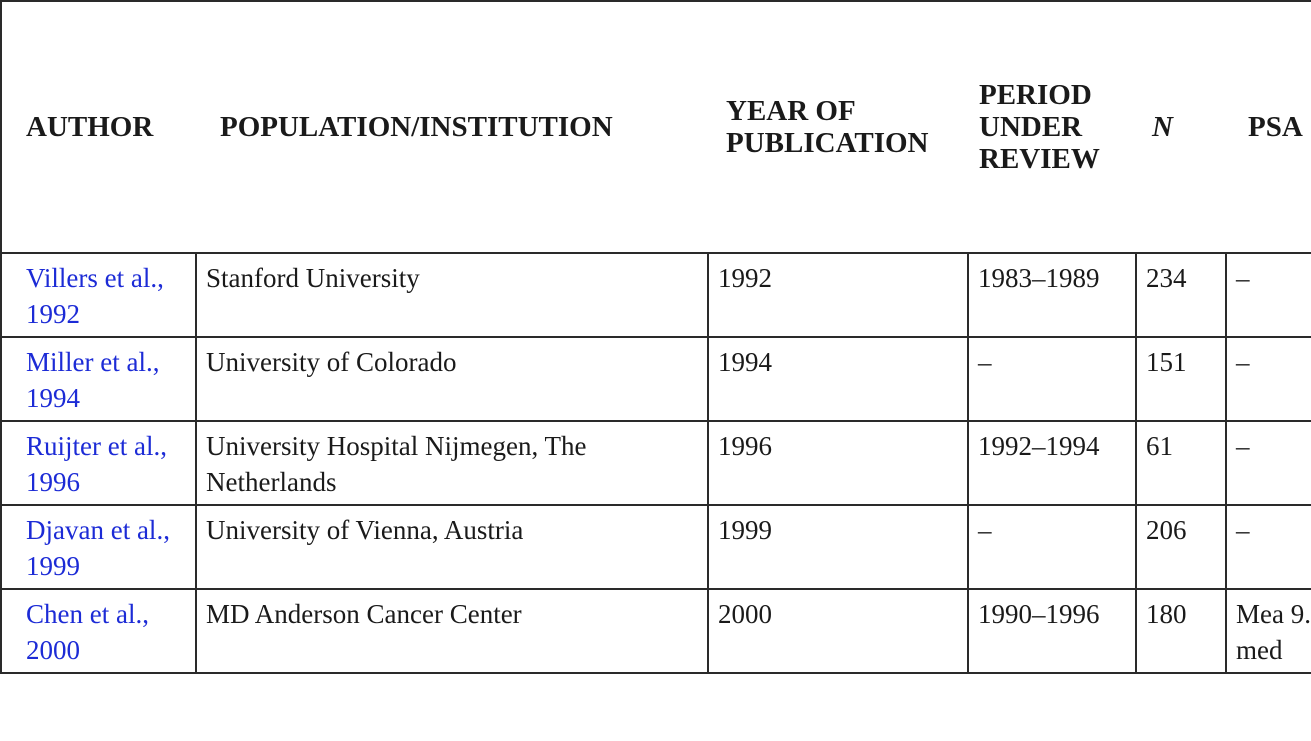  What do you see at coordinates (1052, 126) in the screenshot?
I see `header-period: PERIOD UNDER REVIEW` at bounding box center [1052, 126].